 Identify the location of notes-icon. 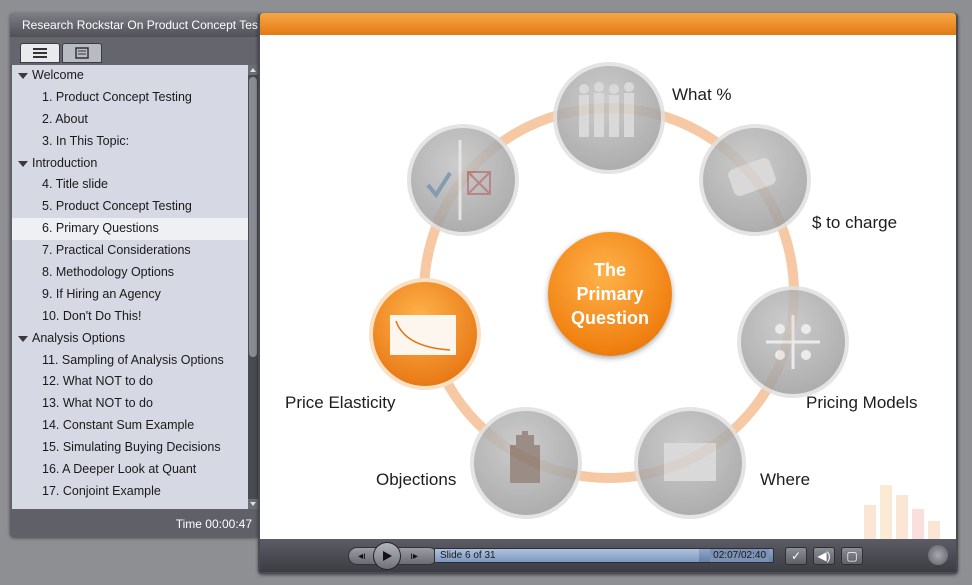
(82, 53).